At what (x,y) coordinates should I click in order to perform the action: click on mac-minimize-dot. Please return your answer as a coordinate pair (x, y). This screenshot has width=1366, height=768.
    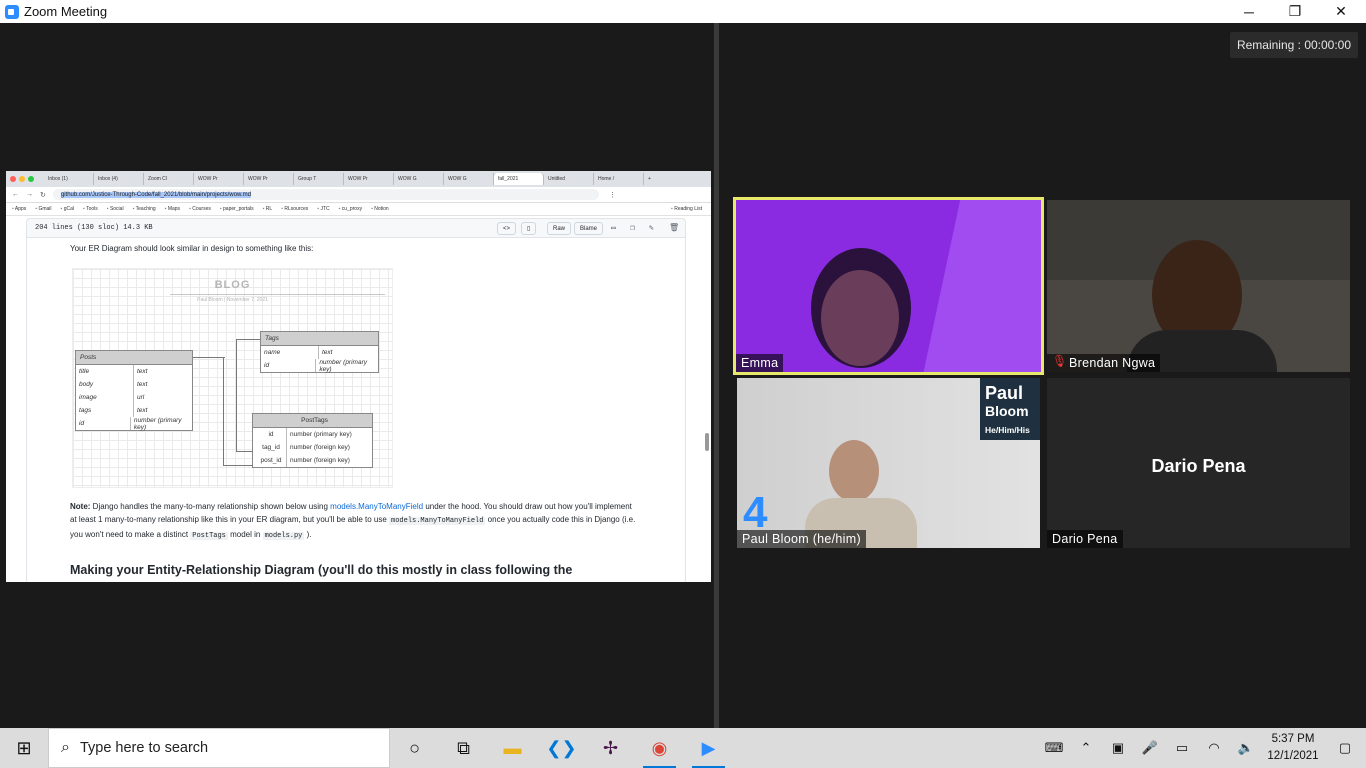
    Looking at the image, I should click on (22, 179).